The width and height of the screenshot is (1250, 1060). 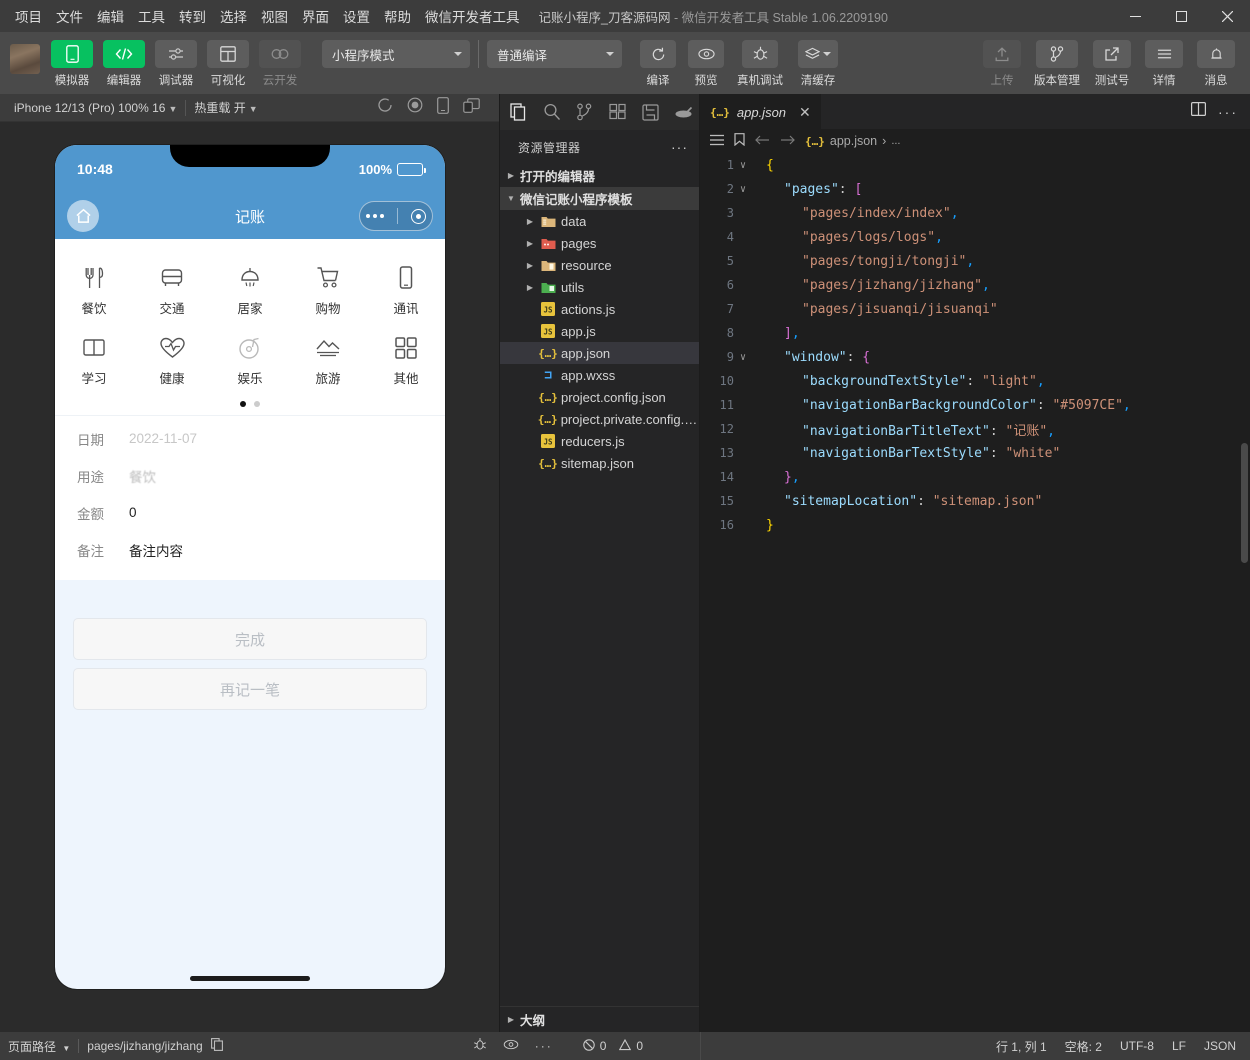 I want to click on clear-cache-button: 清缓存, so click(x=818, y=60).